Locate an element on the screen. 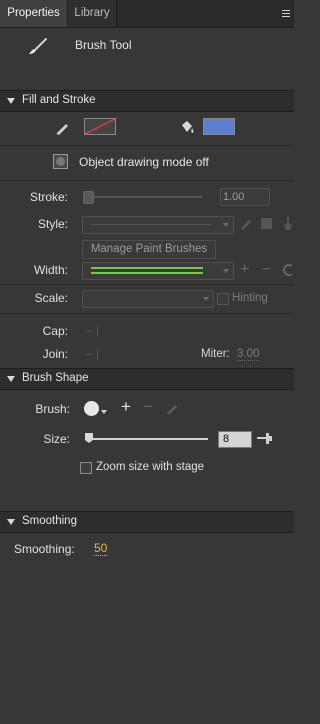 The width and height of the screenshot is (320, 724). miter-label: Miter: is located at coordinates (215, 354).